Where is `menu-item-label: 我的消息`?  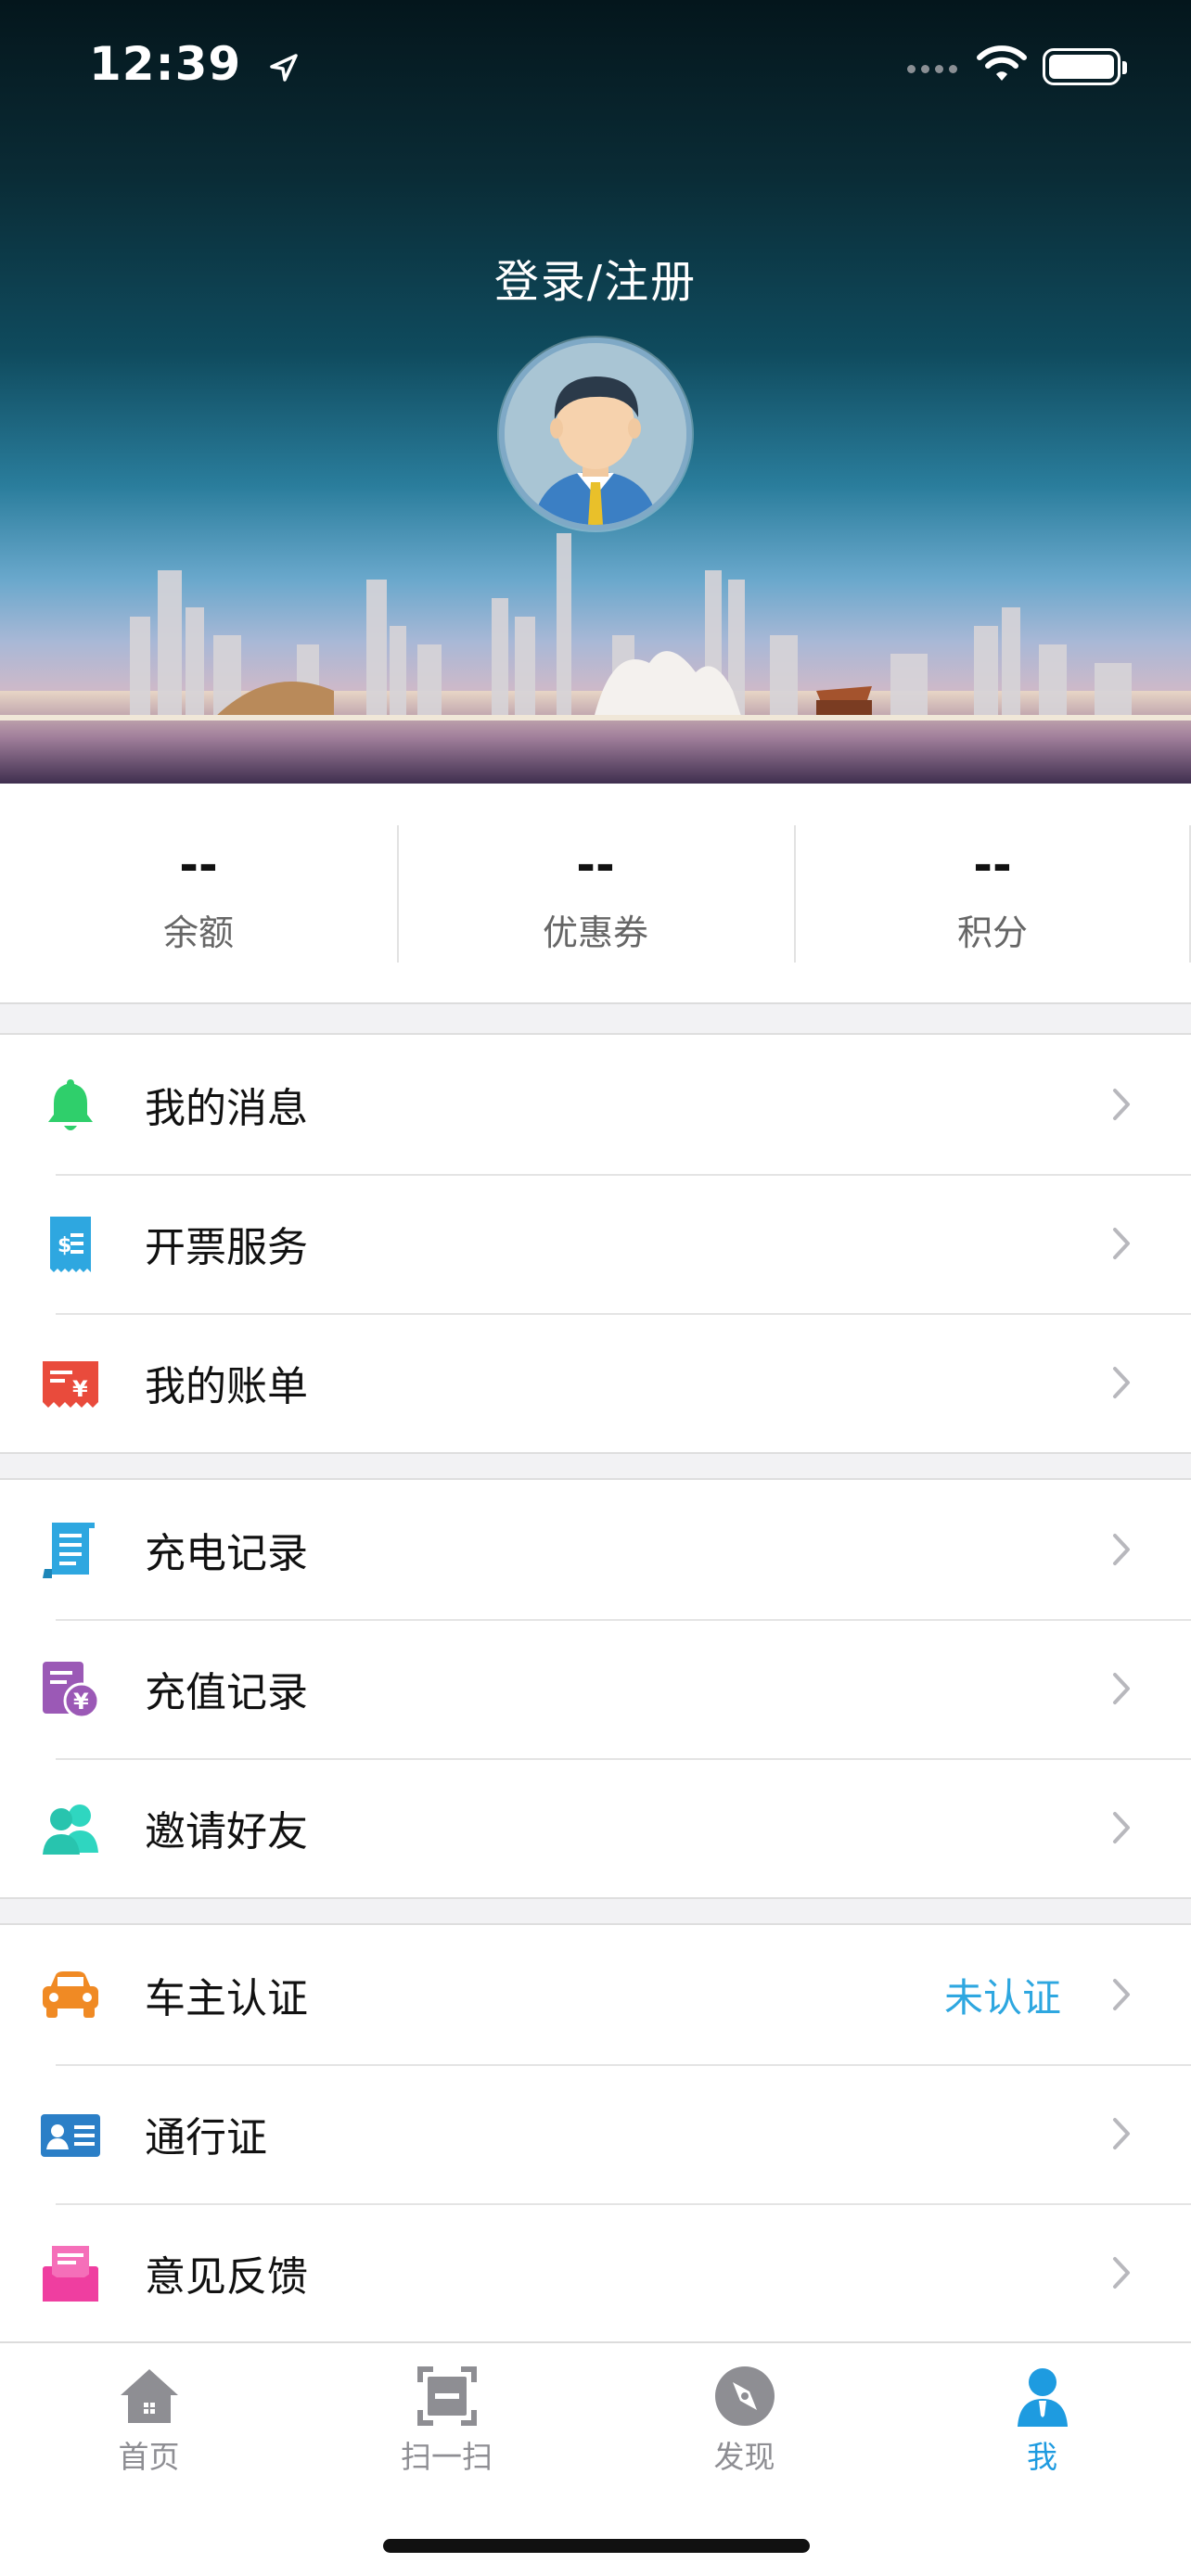 menu-item-label: 我的消息 is located at coordinates (226, 1109).